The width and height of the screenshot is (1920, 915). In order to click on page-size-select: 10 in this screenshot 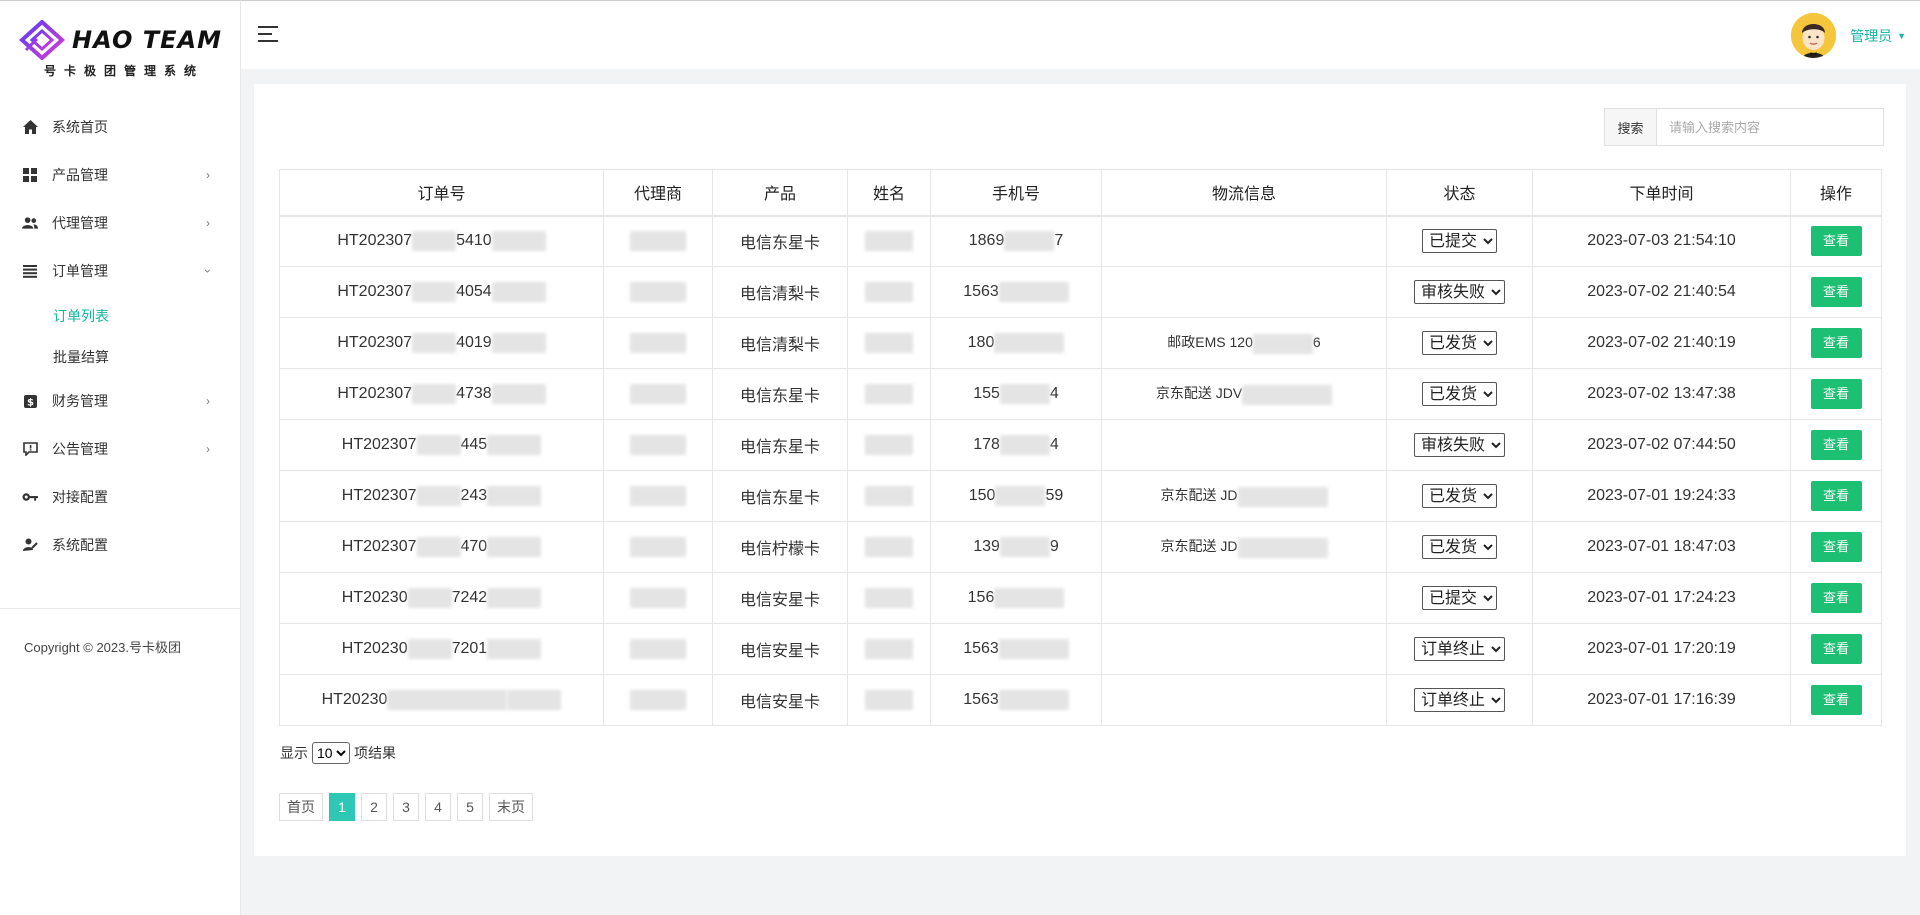, I will do `click(331, 753)`.